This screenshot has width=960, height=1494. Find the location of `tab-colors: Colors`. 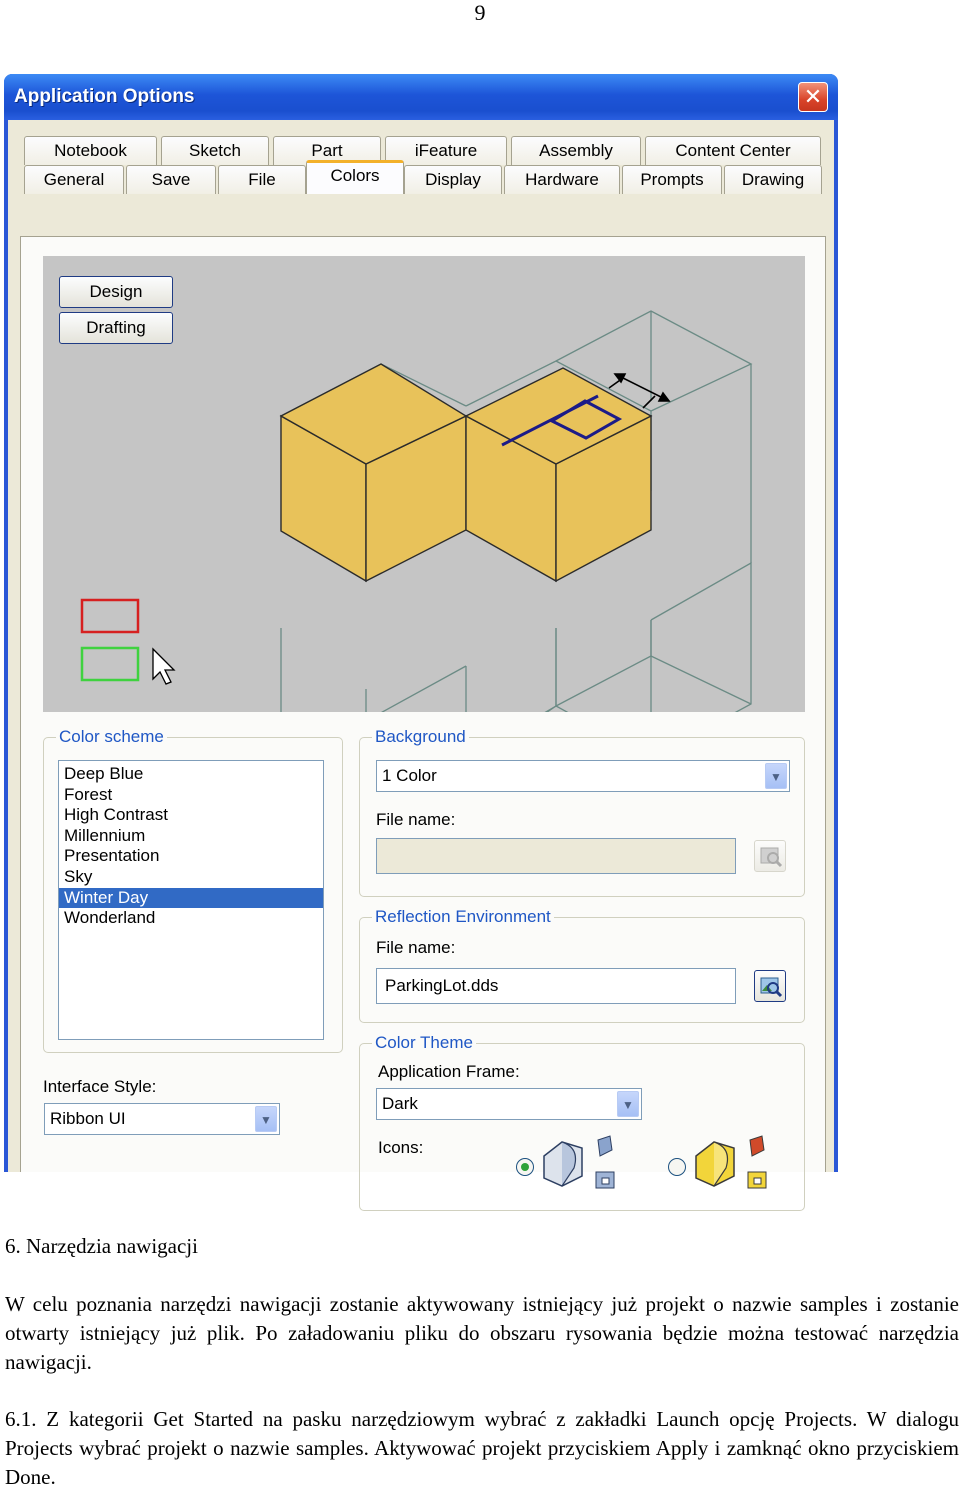

tab-colors: Colors is located at coordinates (355, 177).